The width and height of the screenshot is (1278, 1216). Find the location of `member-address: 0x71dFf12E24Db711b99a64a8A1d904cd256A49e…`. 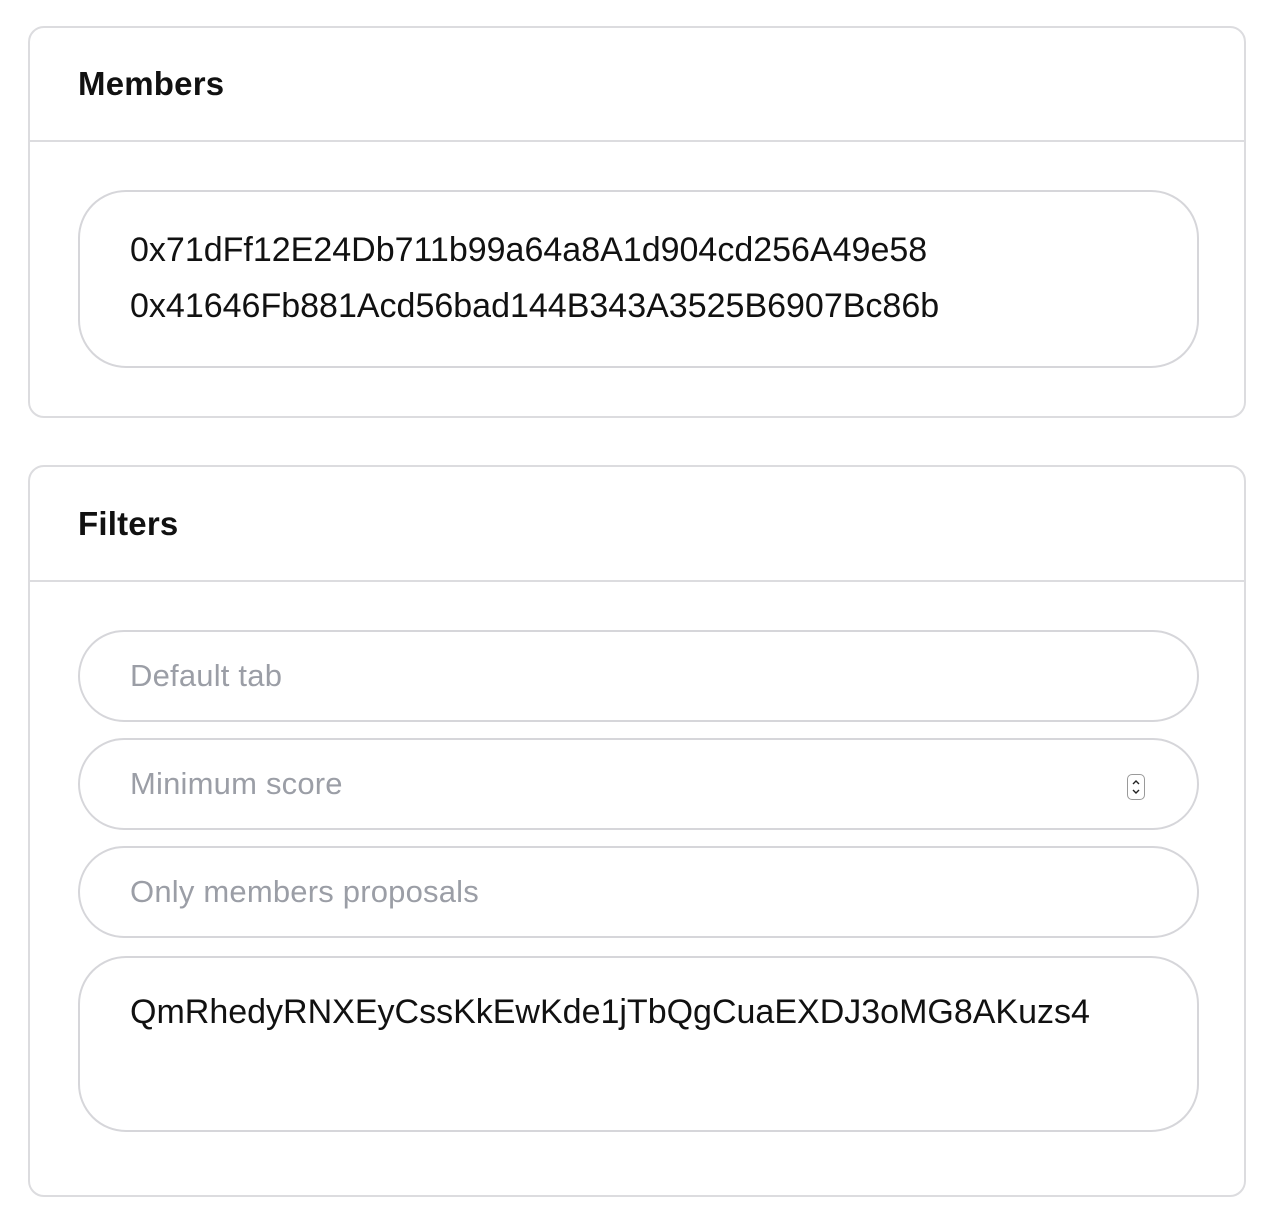

member-address: 0x71dFf12E24Db711b99a64a8A1d904cd256A49e… is located at coordinates (529, 250).